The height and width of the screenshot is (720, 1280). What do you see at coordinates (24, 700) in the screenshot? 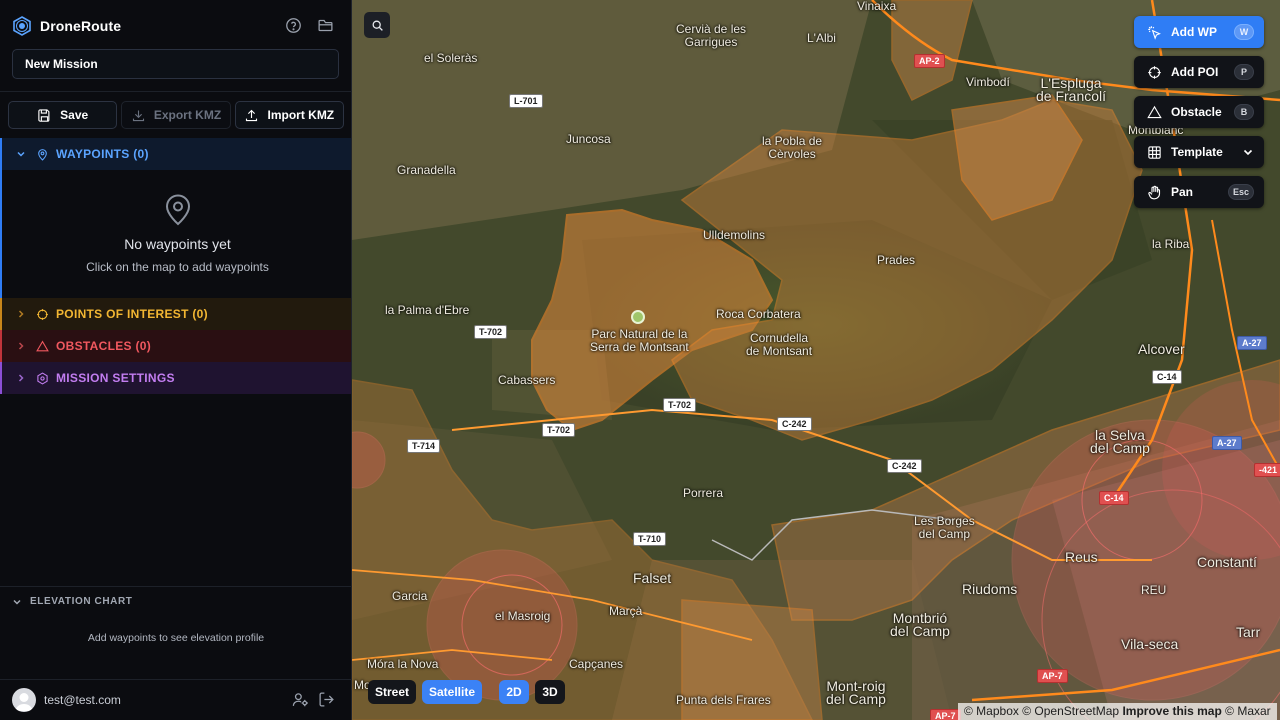
I see `avatar` at bounding box center [24, 700].